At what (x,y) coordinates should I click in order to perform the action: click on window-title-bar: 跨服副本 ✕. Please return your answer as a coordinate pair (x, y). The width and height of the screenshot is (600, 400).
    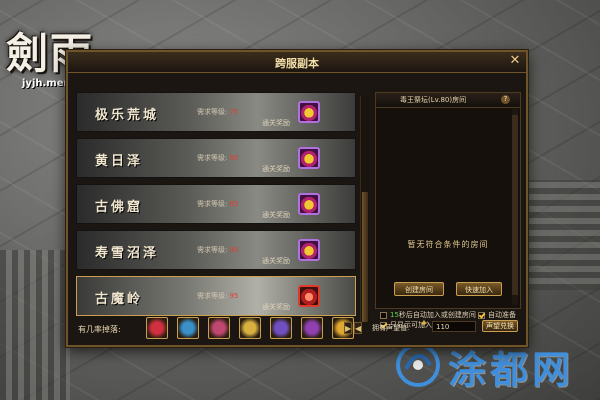
    Looking at the image, I should click on (297, 62).